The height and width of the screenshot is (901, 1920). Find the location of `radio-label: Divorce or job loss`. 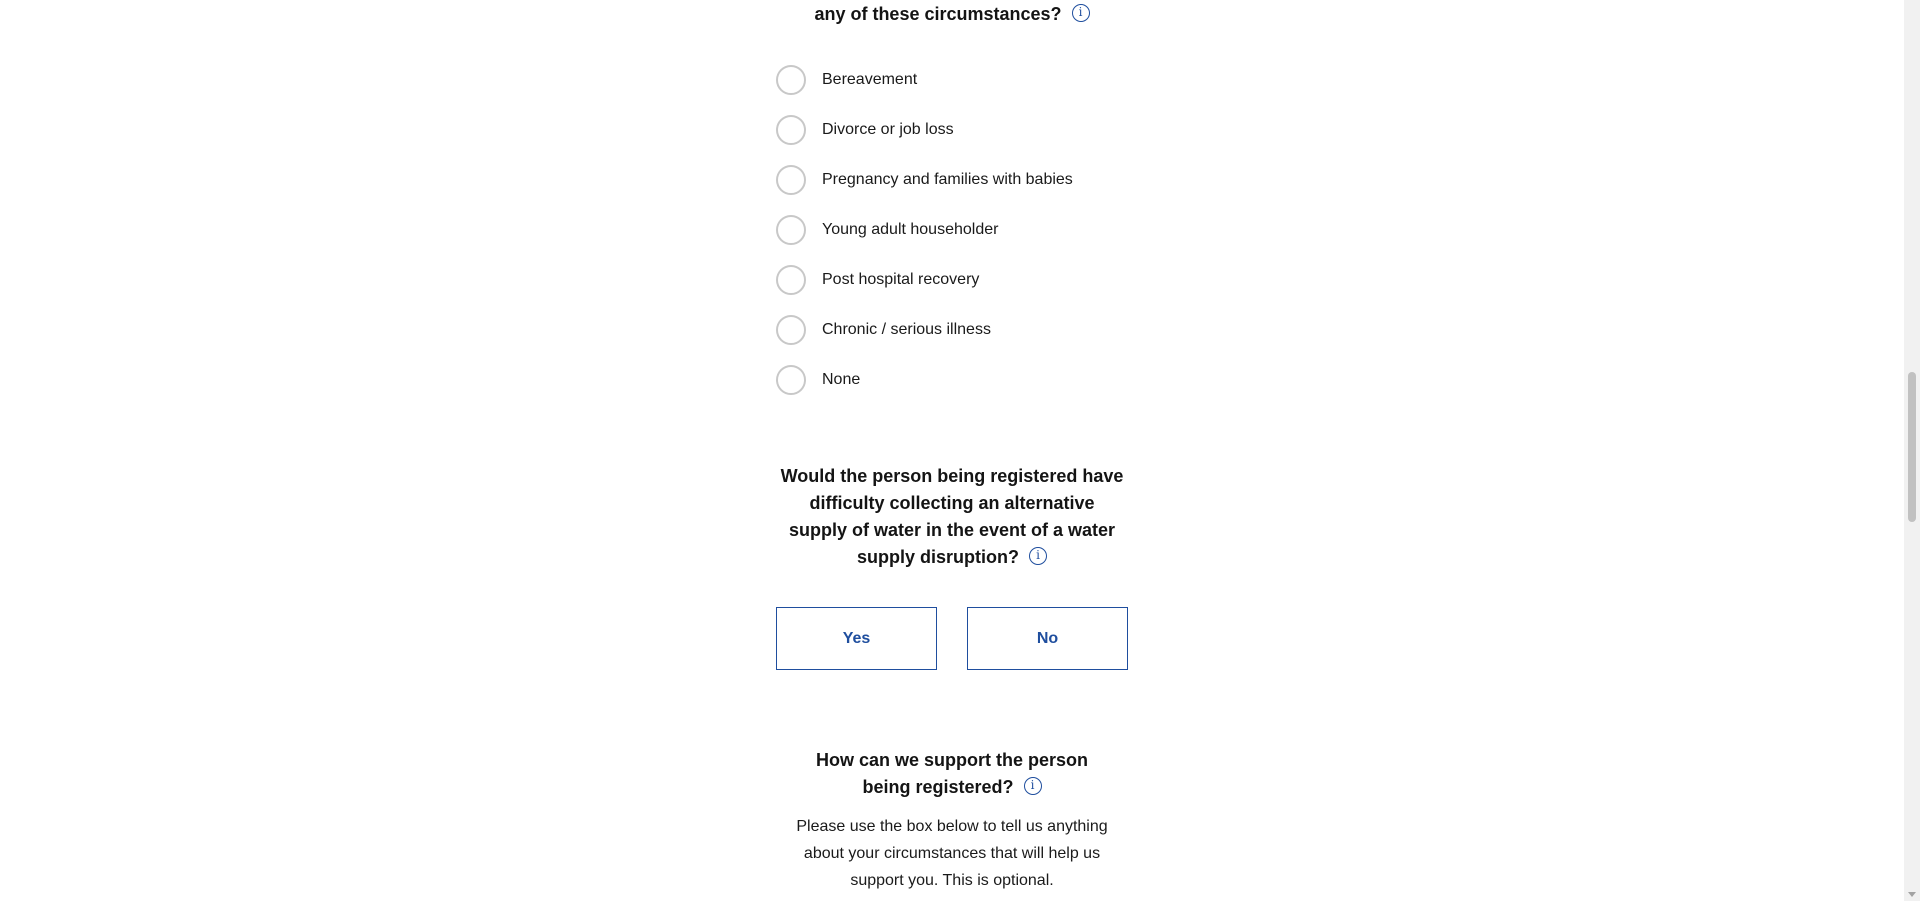

radio-label: Divorce or job loss is located at coordinates (888, 129).